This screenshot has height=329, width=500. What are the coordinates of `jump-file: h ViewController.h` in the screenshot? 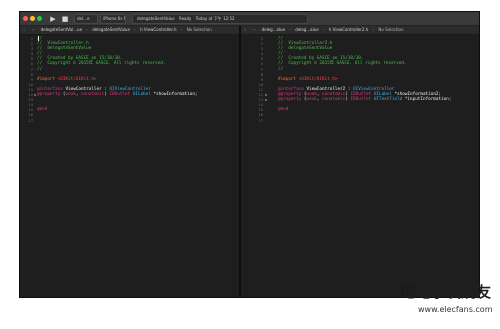 It's located at (158, 30).